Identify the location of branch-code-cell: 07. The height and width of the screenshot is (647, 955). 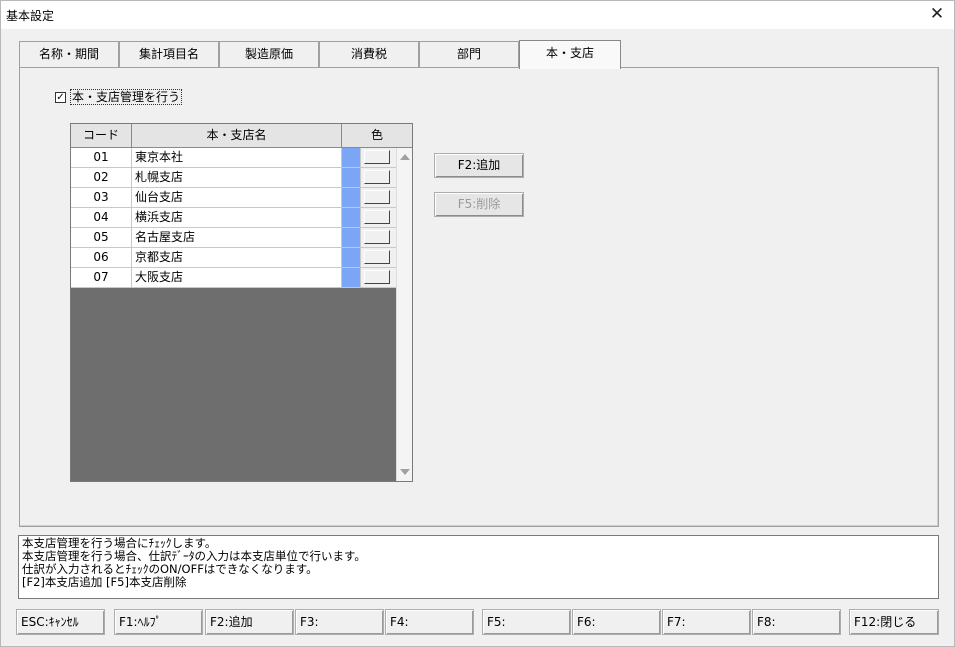
(101, 277).